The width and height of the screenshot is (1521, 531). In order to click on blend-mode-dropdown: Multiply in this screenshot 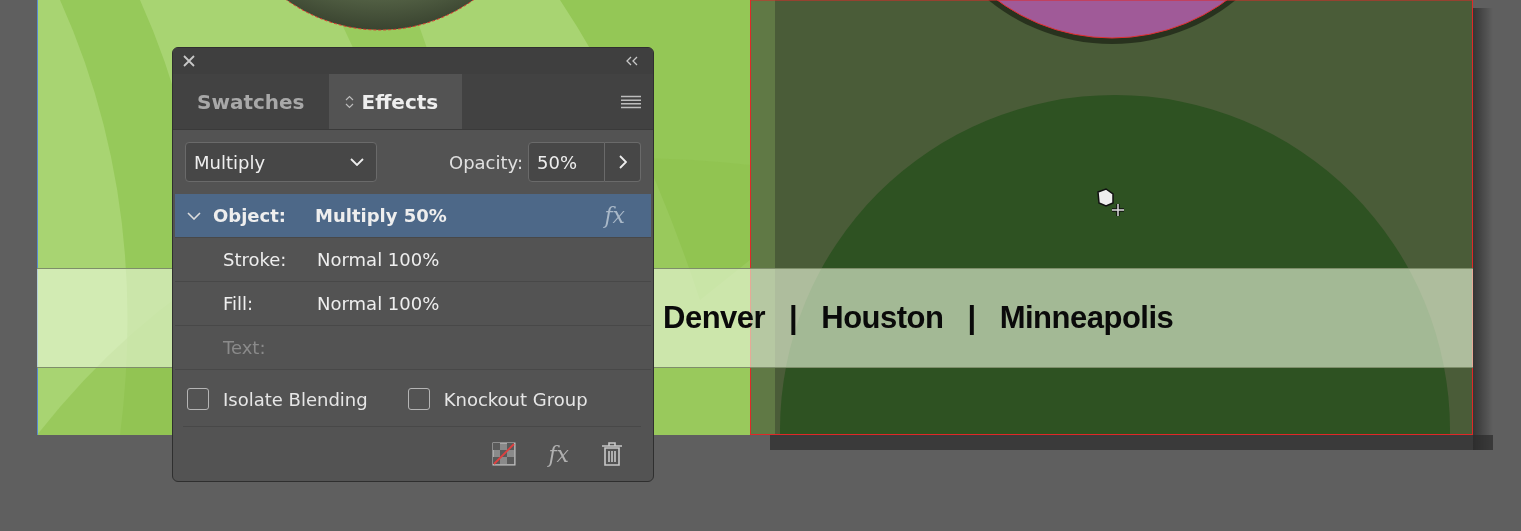, I will do `click(281, 162)`.